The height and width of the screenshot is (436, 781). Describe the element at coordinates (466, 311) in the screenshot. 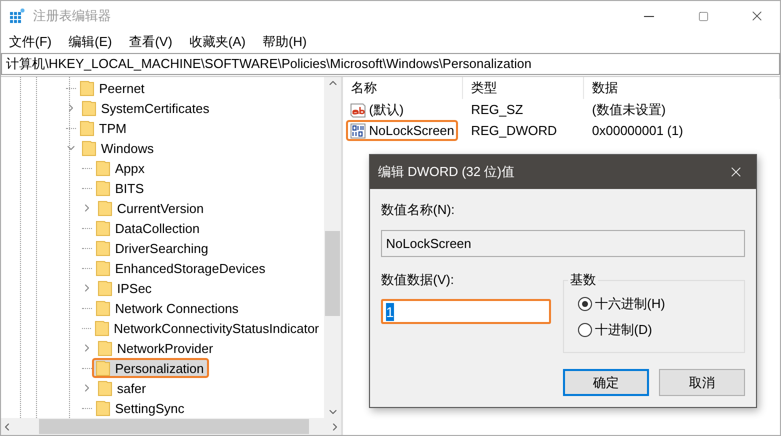

I see `value-data-field: 1` at that location.